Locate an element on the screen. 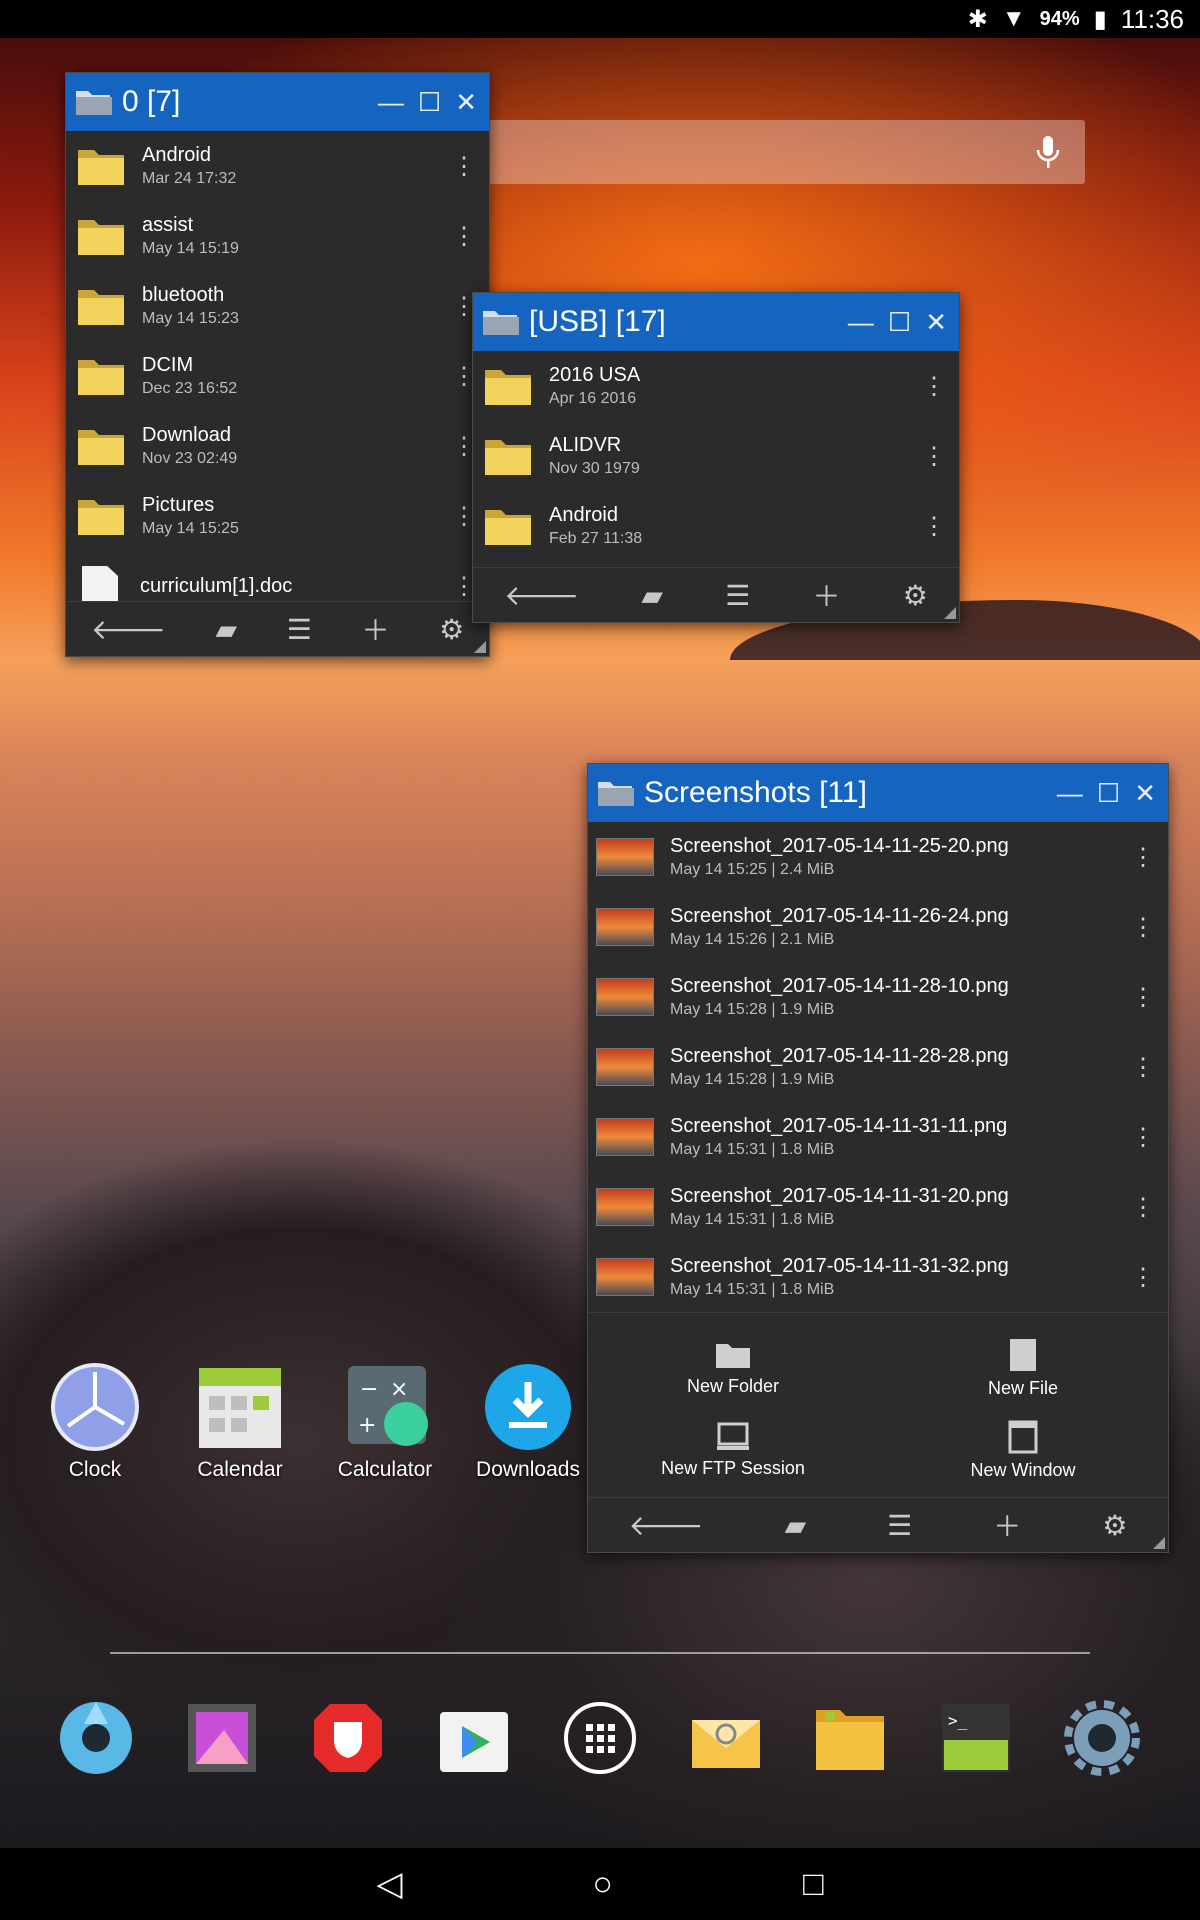  new-window-button: New Window is located at coordinates (1023, 1450).